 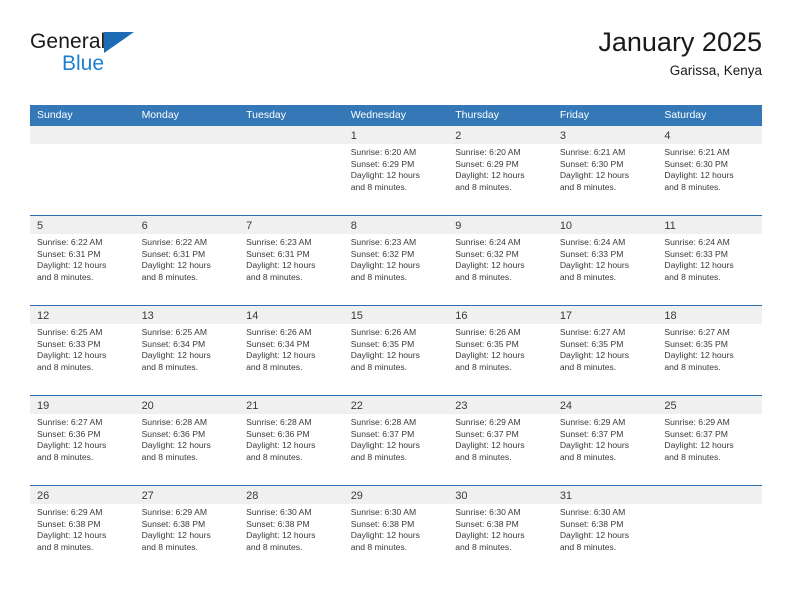 I want to click on day-detail-line: Sunset: 6:38 PM, so click(x=382, y=523).